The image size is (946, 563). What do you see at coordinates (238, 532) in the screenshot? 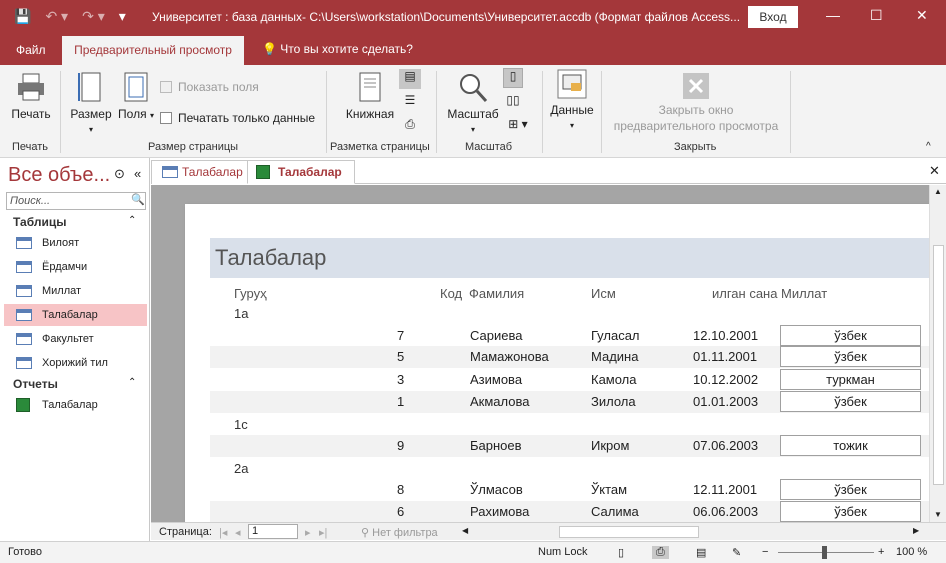
I see `prev-page-icon: ◂` at bounding box center [238, 532].